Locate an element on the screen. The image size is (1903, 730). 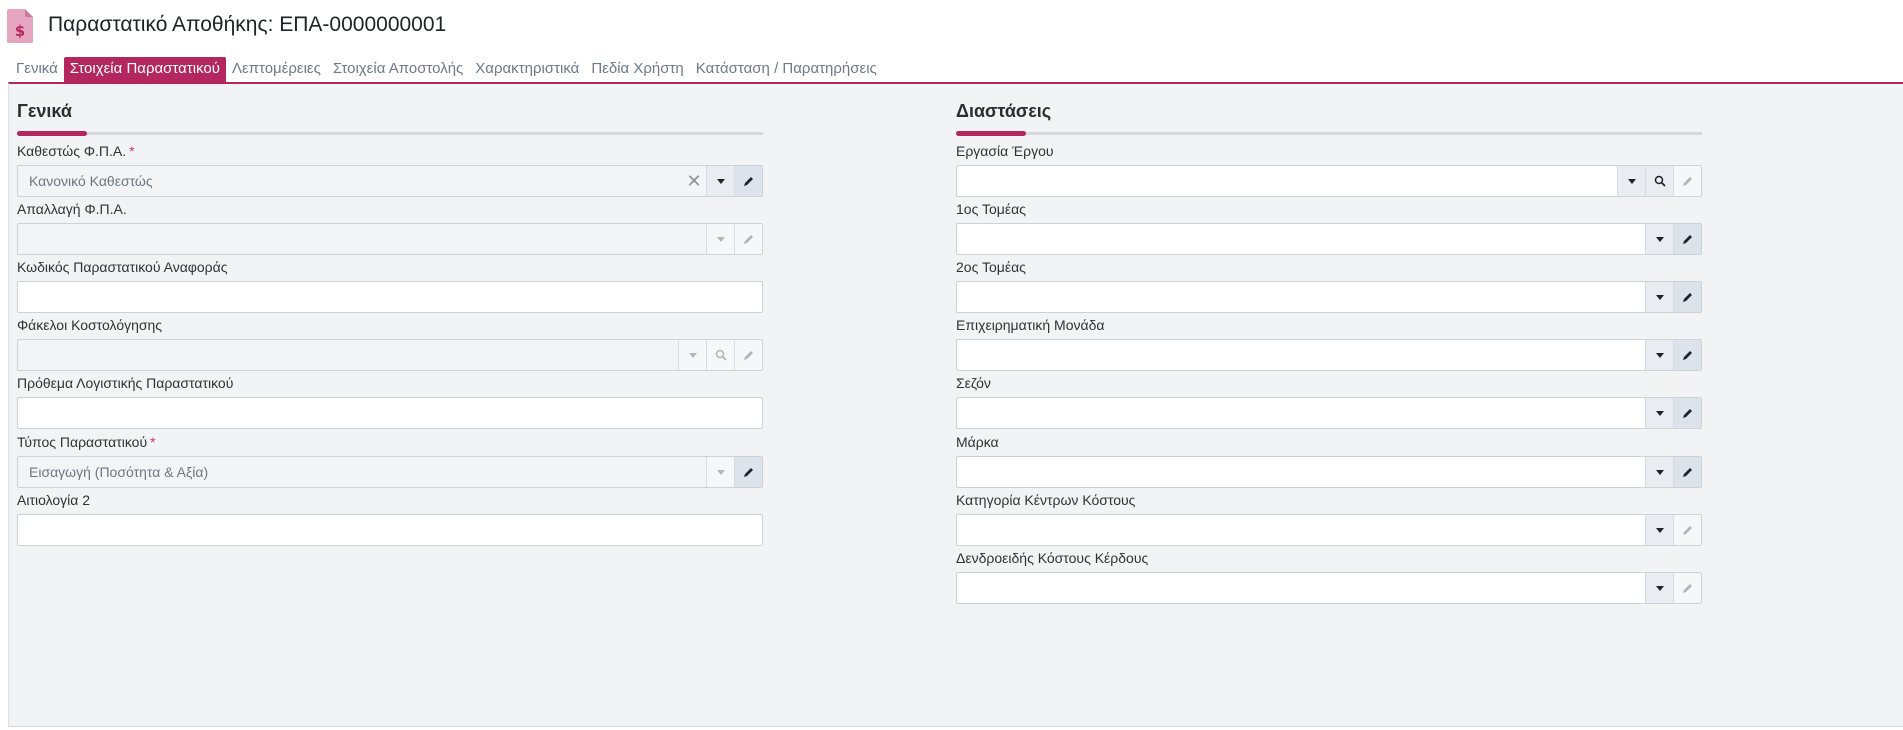
reason2-input is located at coordinates (390, 530).